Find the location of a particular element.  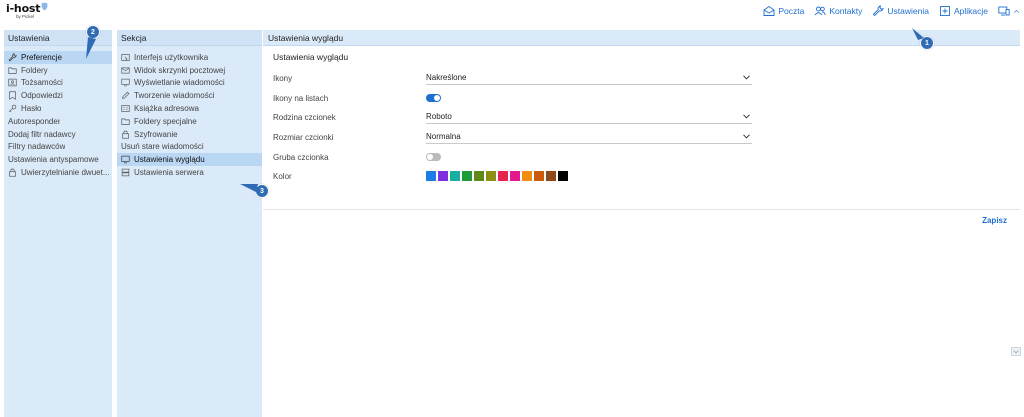

settings-item-odpowiedzi: Odpowiedzi is located at coordinates (58, 95).